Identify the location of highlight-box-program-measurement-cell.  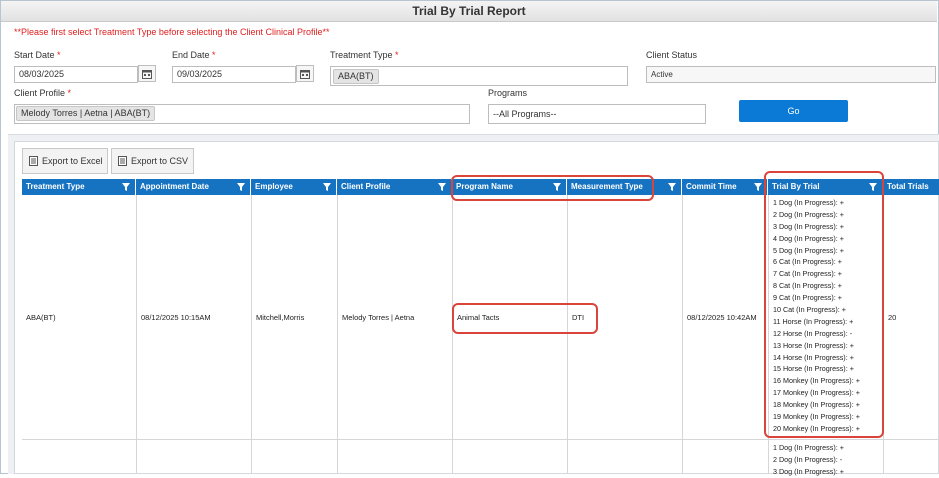
(525, 318).